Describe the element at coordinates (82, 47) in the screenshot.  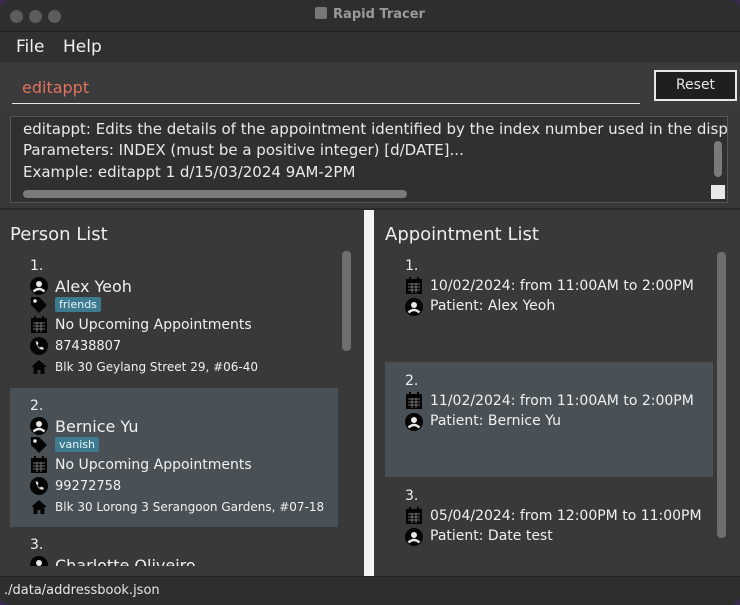
I see `menu-help: Help` at that location.